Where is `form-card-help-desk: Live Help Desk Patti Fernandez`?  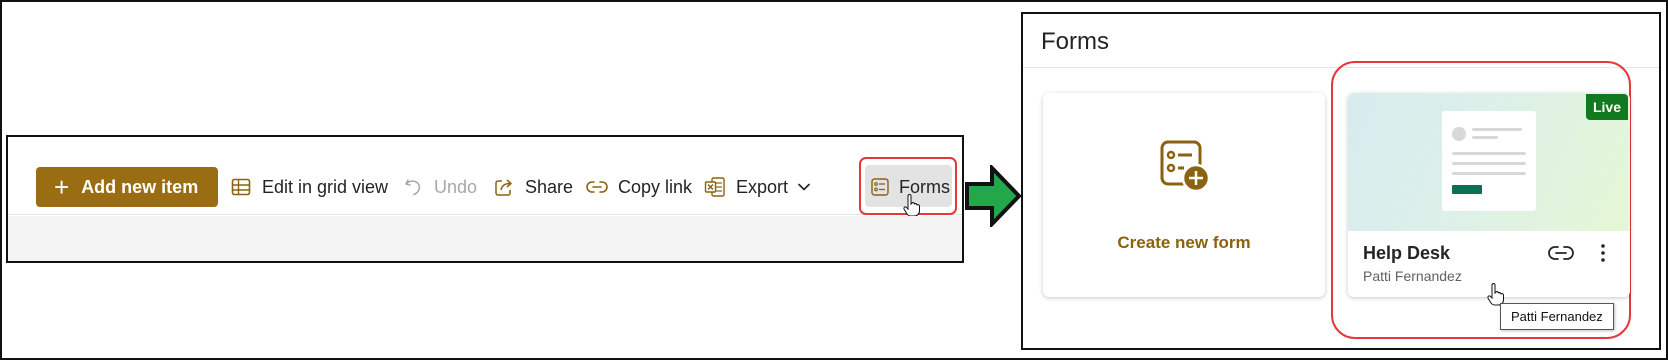
form-card-help-desk: Live Help Desk Patti Fernandez is located at coordinates (1489, 195).